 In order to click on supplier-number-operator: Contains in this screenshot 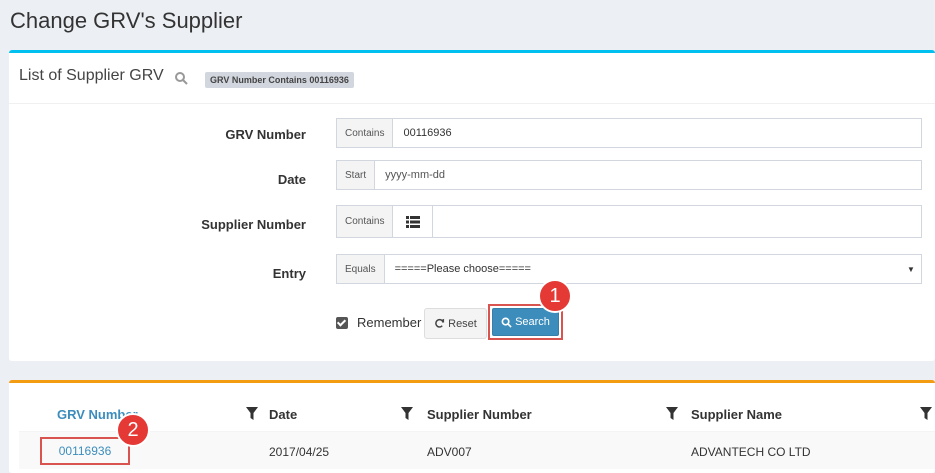, I will do `click(365, 221)`.